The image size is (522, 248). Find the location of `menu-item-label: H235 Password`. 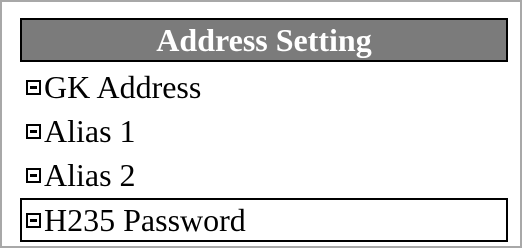

menu-item-label: H235 Password is located at coordinates (145, 220).